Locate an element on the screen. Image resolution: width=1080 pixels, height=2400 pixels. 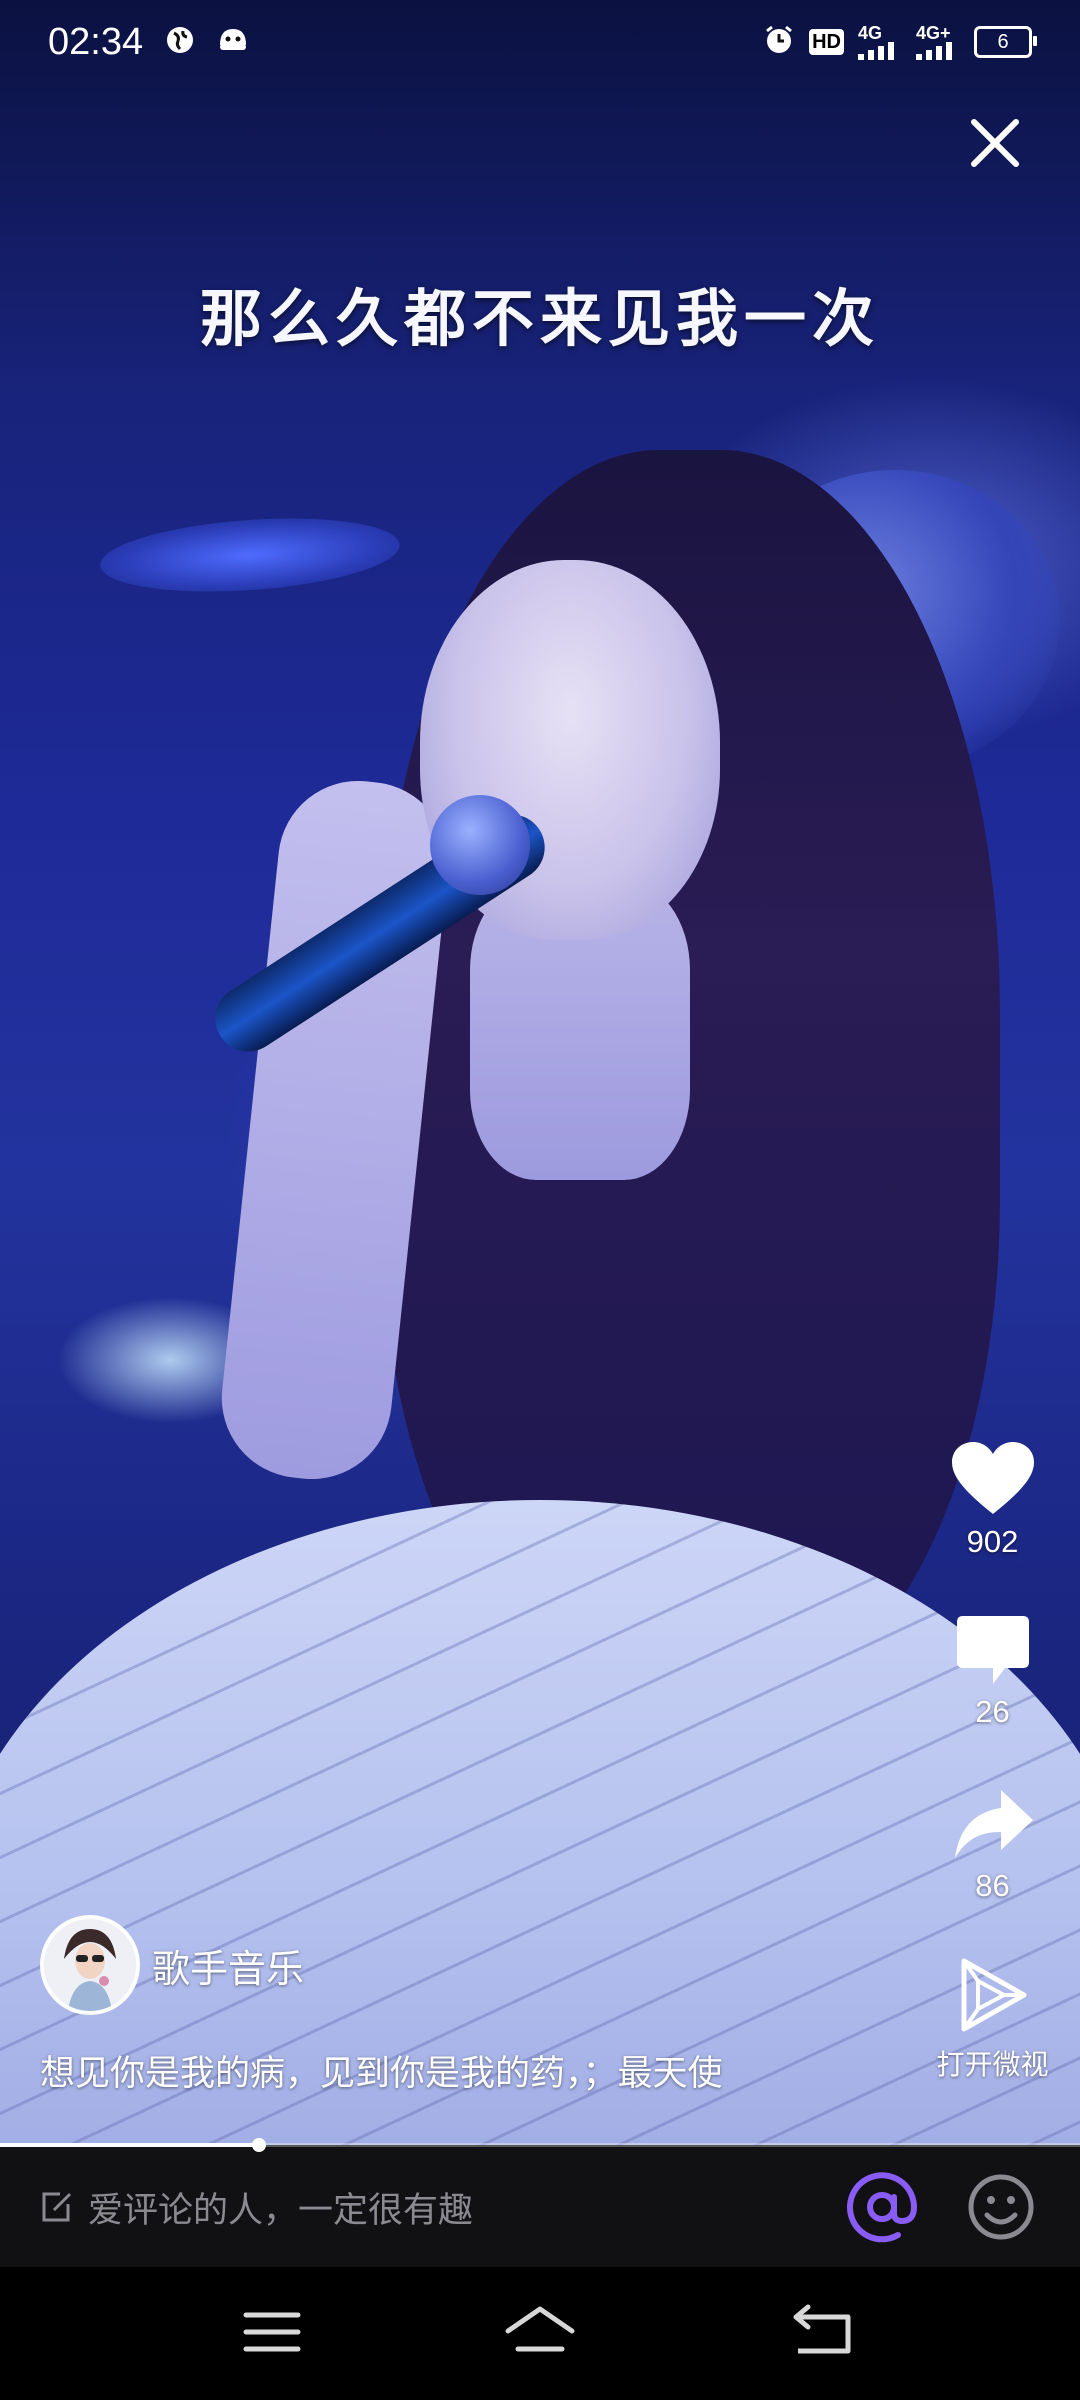
nav-back-button is located at coordinates (824, 2332).